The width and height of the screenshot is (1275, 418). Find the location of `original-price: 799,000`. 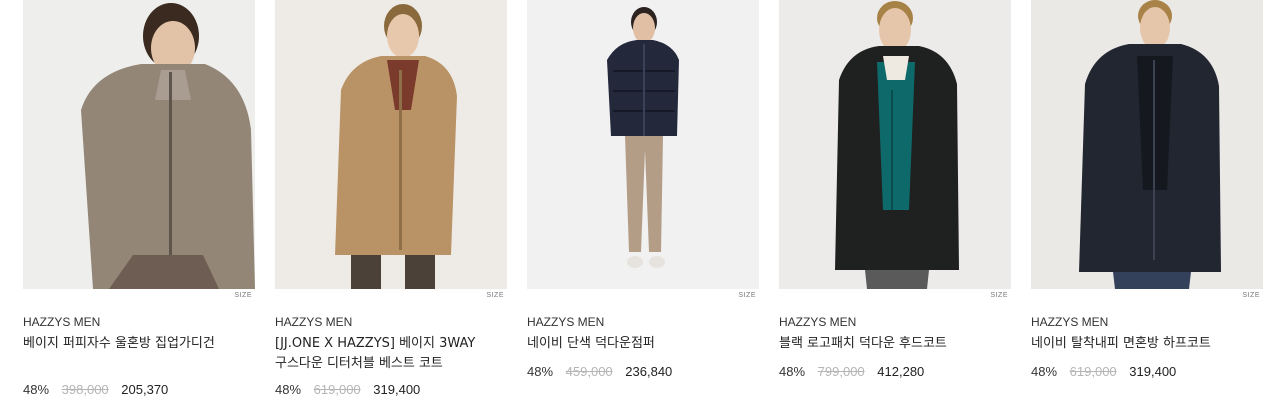

original-price: 799,000 is located at coordinates (841, 371).